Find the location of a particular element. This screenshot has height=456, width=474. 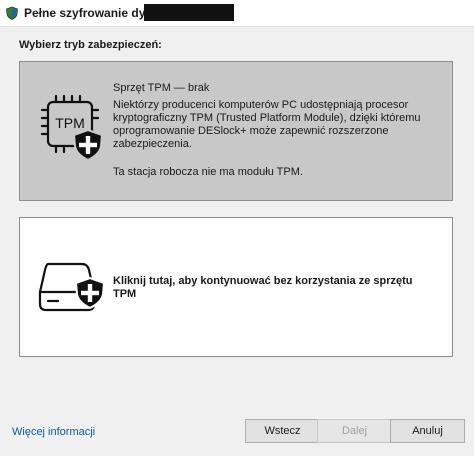

drive-shield-icon is located at coordinates (72, 287).